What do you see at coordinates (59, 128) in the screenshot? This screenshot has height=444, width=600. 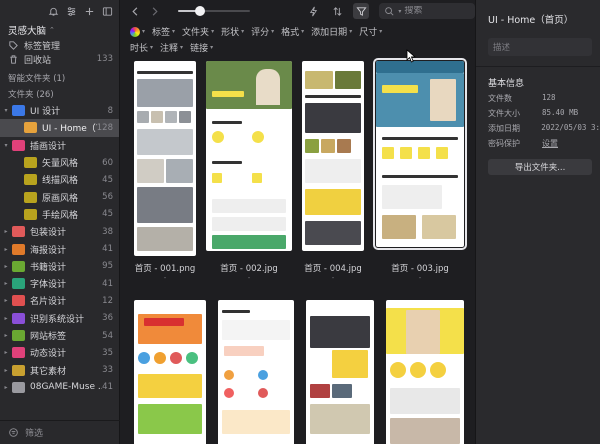 I see `folder-item: UI - Home（首页）128` at bounding box center [59, 128].